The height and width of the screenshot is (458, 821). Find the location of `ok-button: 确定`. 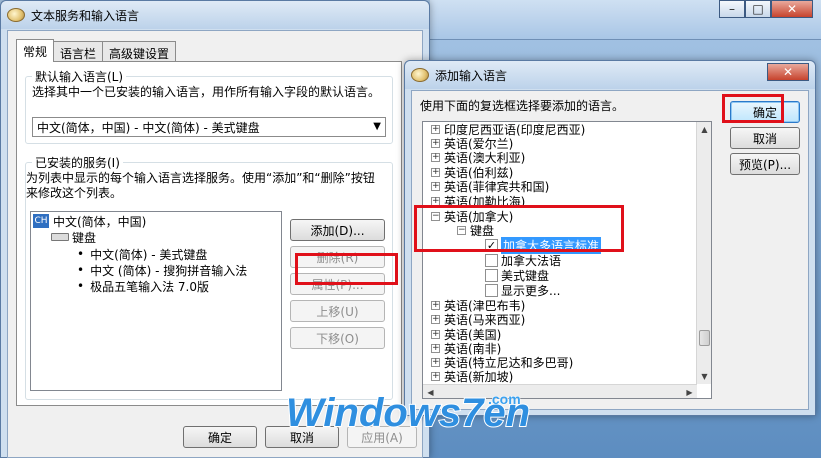

ok-button: 确定 is located at coordinates (220, 437).